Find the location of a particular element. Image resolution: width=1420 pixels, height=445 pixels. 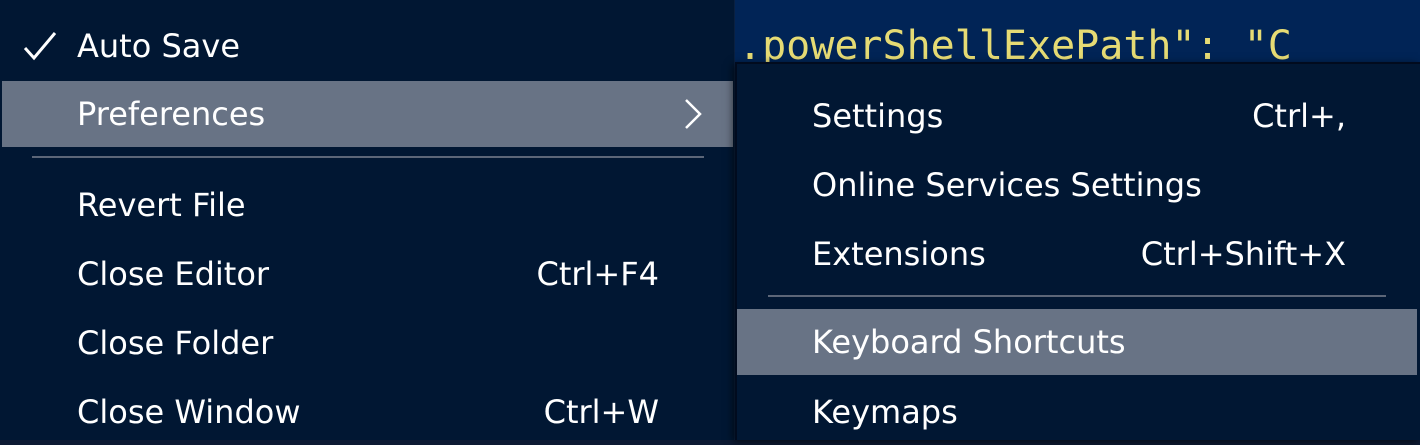

menu-item-close-folder: Close Folder is located at coordinates (367, 343).